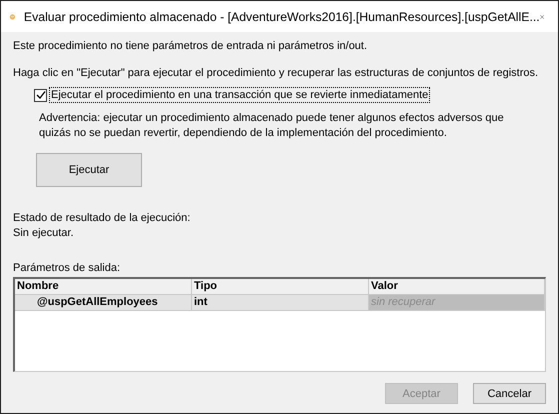 The height and width of the screenshot is (414, 559). What do you see at coordinates (102, 218) in the screenshot?
I see `status-label: Estado de resultado de la ejecución:` at bounding box center [102, 218].